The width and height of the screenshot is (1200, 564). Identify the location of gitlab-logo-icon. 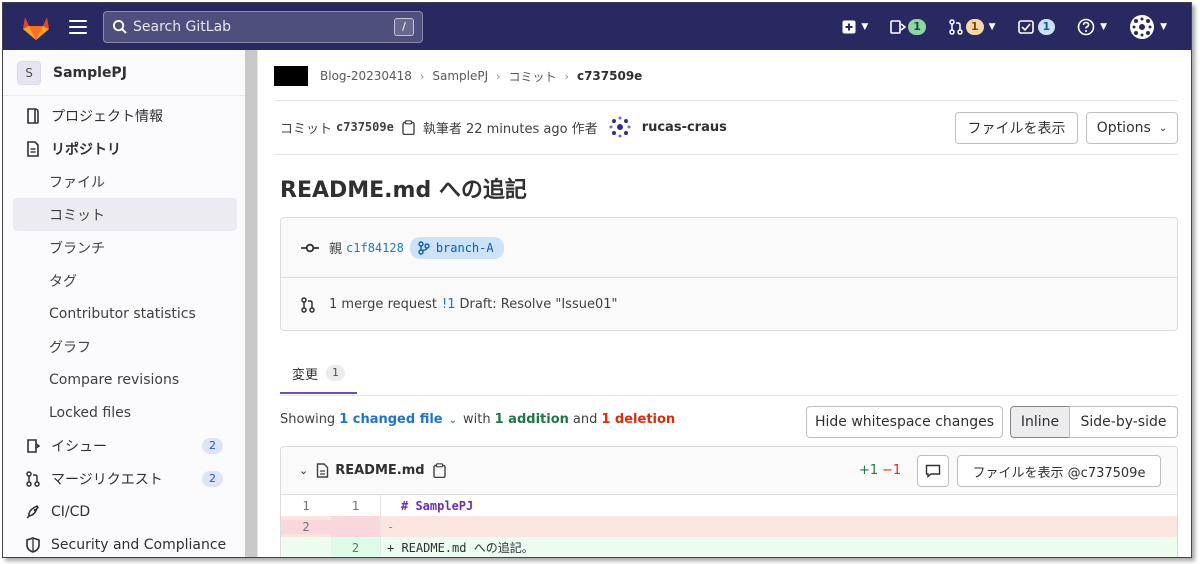
(36, 27).